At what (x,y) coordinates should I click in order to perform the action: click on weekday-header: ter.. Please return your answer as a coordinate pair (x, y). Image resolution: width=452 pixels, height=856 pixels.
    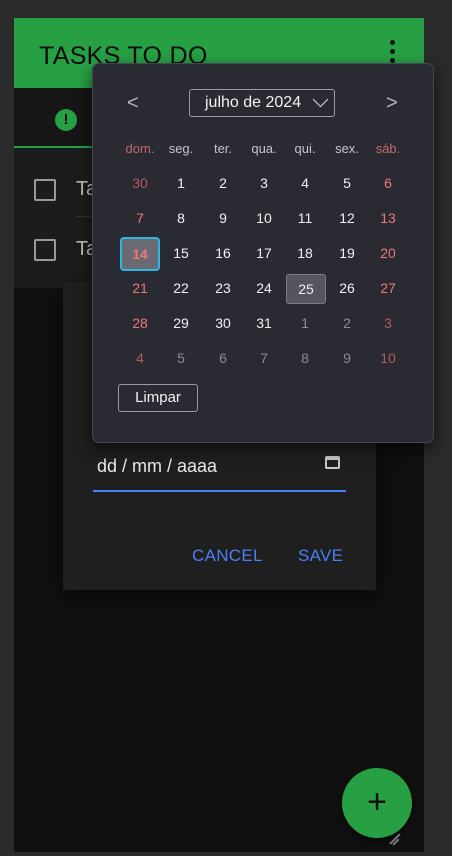
    Looking at the image, I should click on (223, 148).